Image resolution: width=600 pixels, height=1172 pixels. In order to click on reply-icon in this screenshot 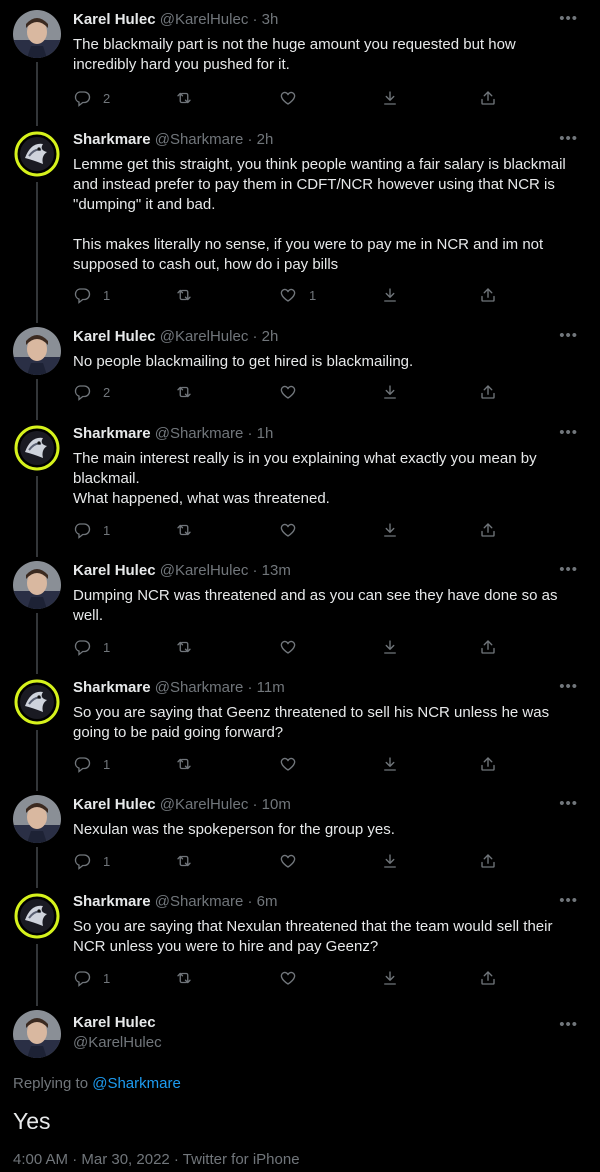, I will do `click(82, 295)`.